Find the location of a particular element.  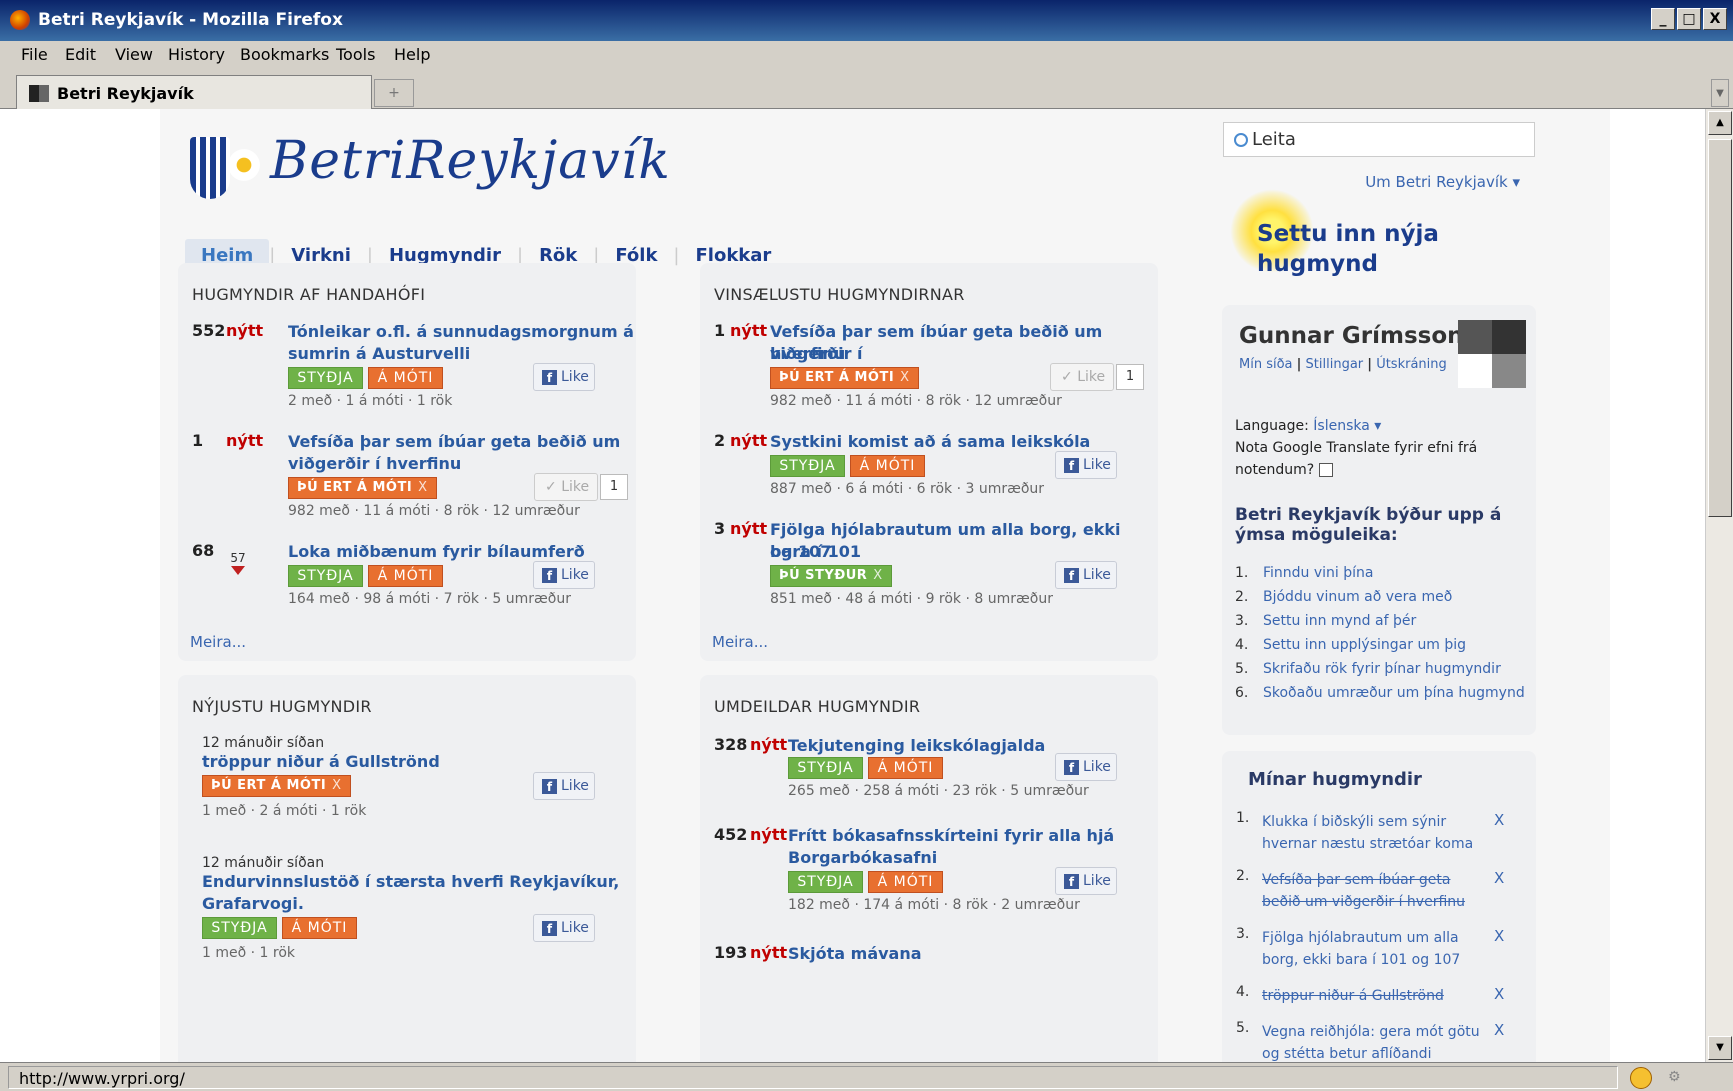

new-idea-button: Settu inn nýja hugmynd is located at coordinates (1332, 227).